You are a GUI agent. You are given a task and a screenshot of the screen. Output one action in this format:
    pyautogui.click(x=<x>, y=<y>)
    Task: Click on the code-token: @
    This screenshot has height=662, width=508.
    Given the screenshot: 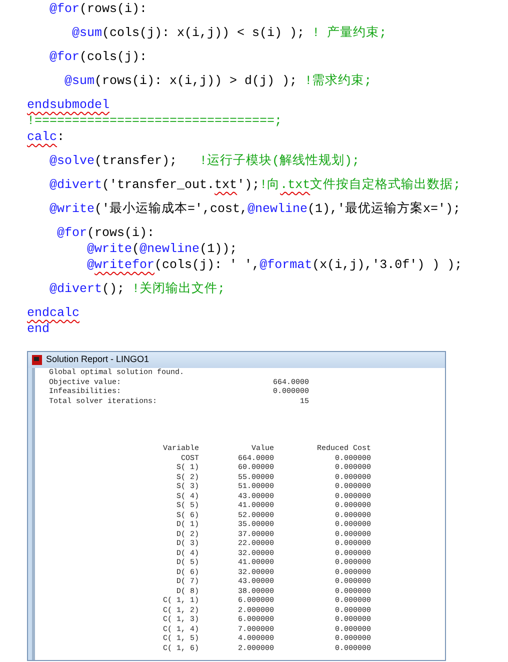 What is the action you would take?
    pyautogui.click(x=90, y=265)
    